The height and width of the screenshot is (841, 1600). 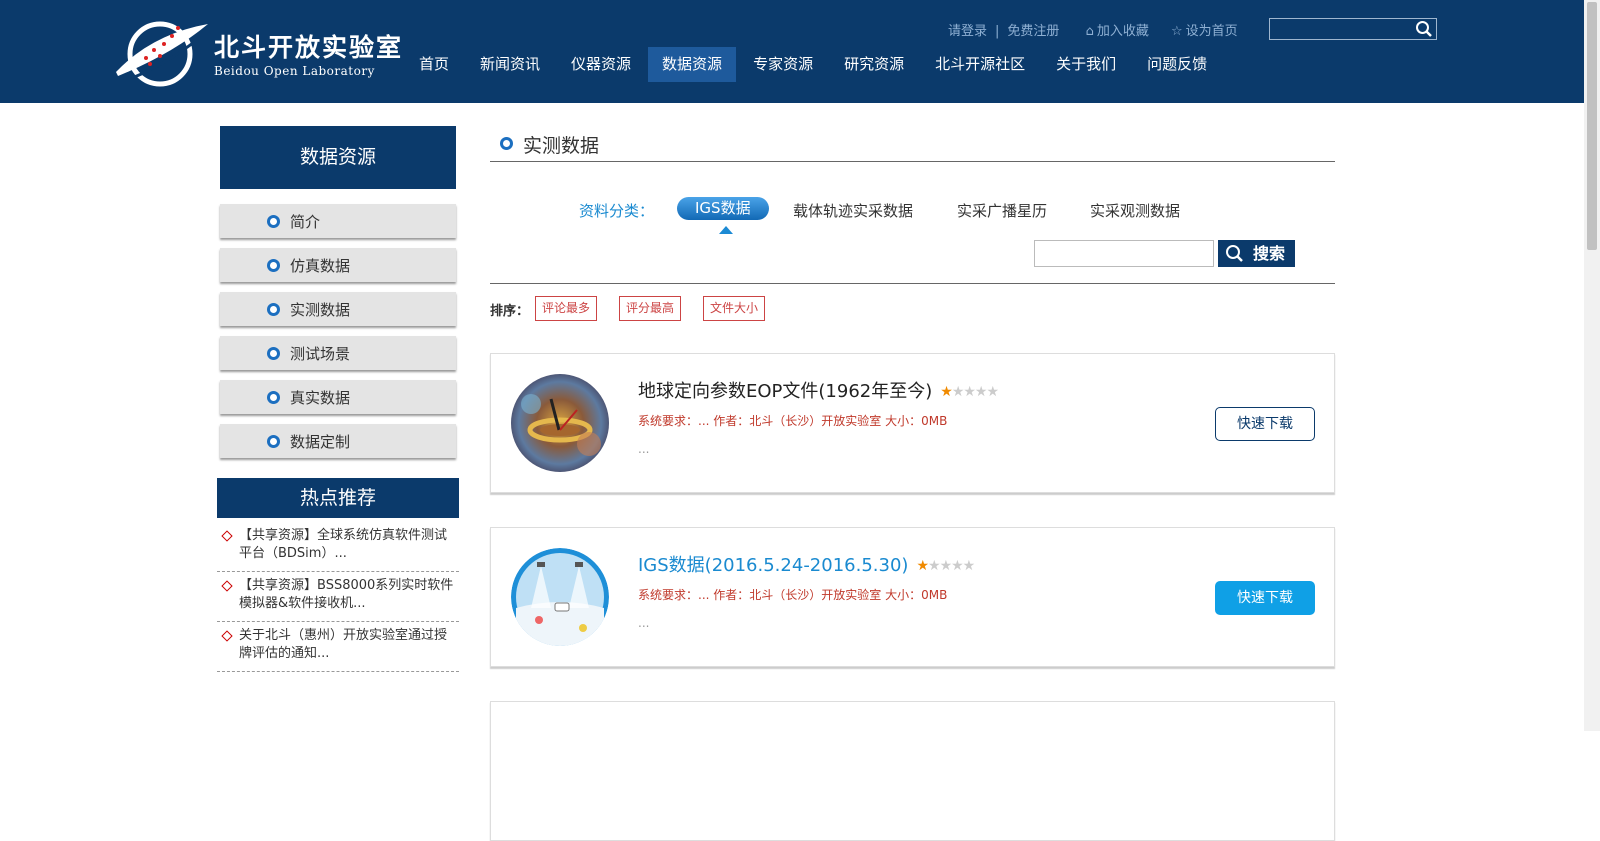 I want to click on sidebar-menu: 简介 仿真数据 实测数据 测试场景 真实数据 数据定制, so click(x=338, y=336).